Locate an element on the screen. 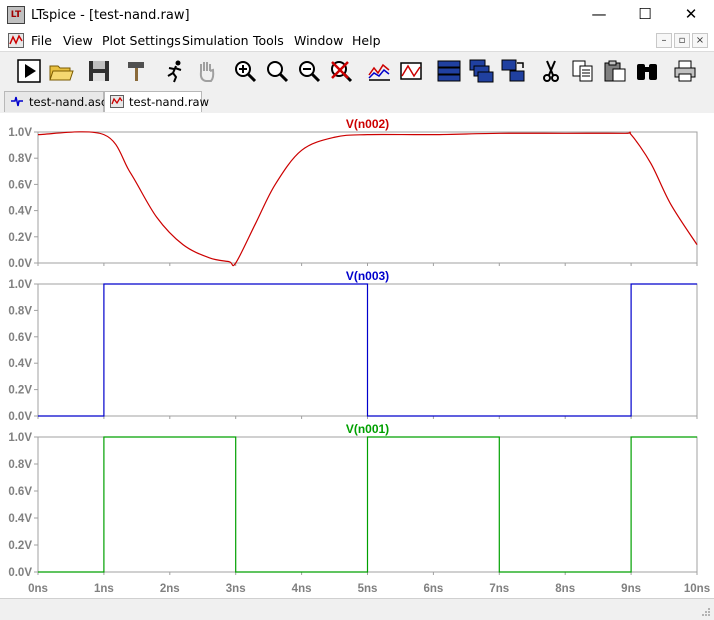 This screenshot has height=620, width=714. zoom-area-button is located at coordinates (245, 71).